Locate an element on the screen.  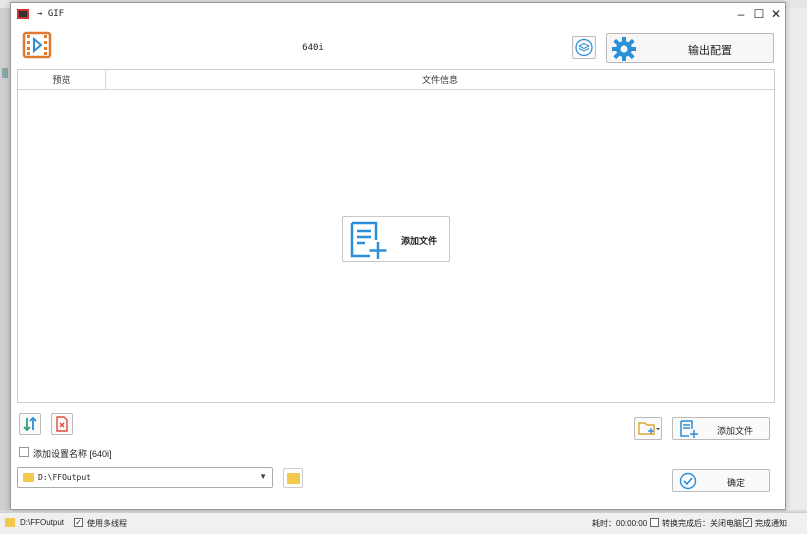
add-preset-name-label: 添加设置名称 [640i] is located at coordinates (72, 454).